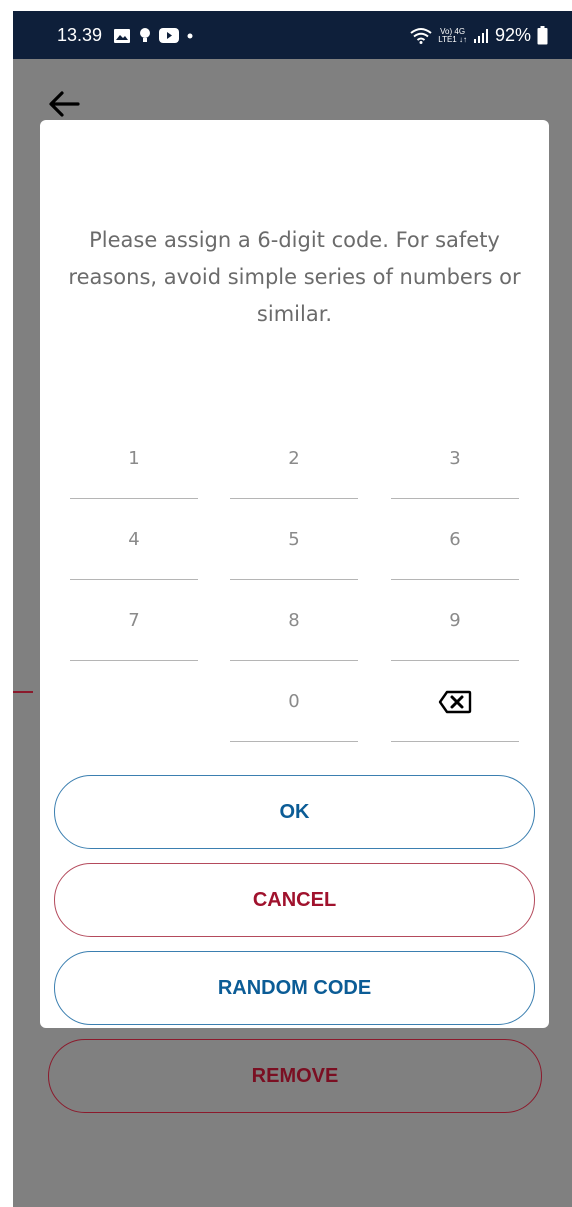  I want to click on key-3: 3, so click(455, 458).